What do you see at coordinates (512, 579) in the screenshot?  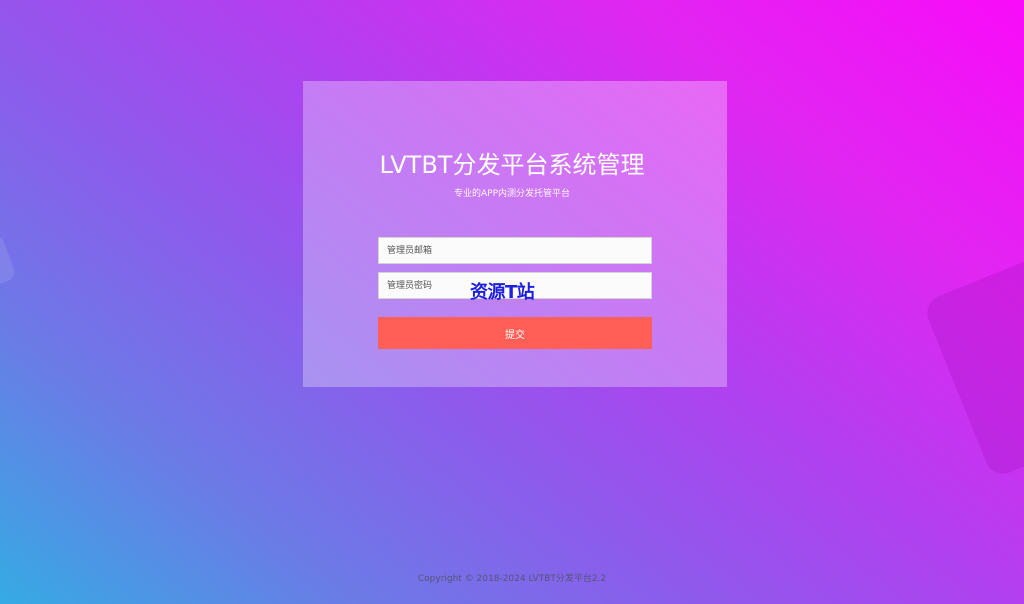 I see `footer-copyright: Copyright © 2018-2024 LVTBT分发平台2.2` at bounding box center [512, 579].